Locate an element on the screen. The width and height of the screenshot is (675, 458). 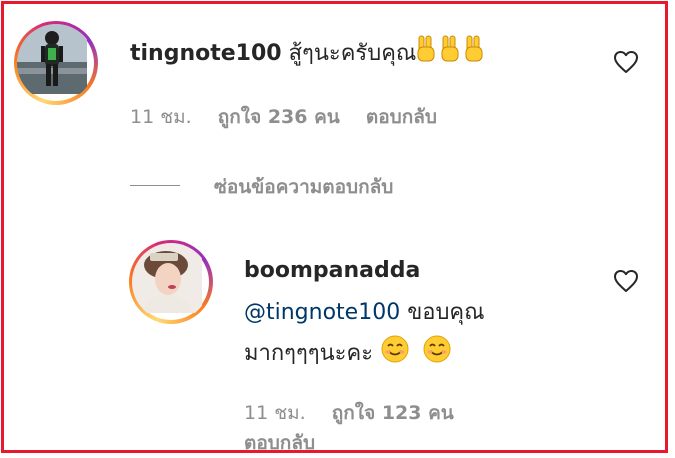
reply-line-1: boompanadda is located at coordinates (332, 270).